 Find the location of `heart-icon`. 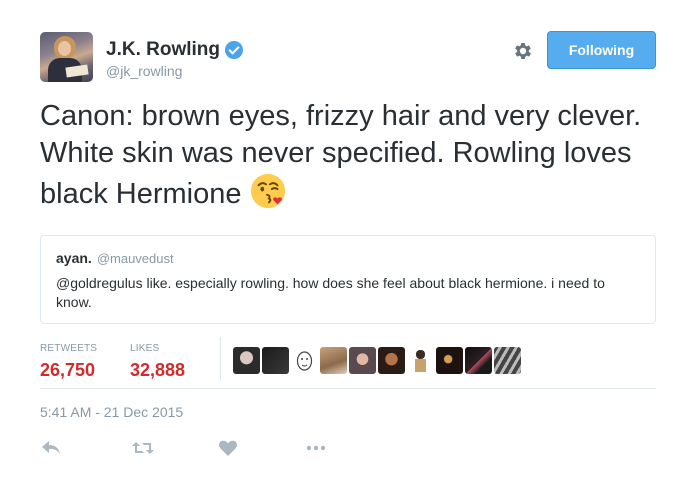

heart-icon is located at coordinates (228, 448).